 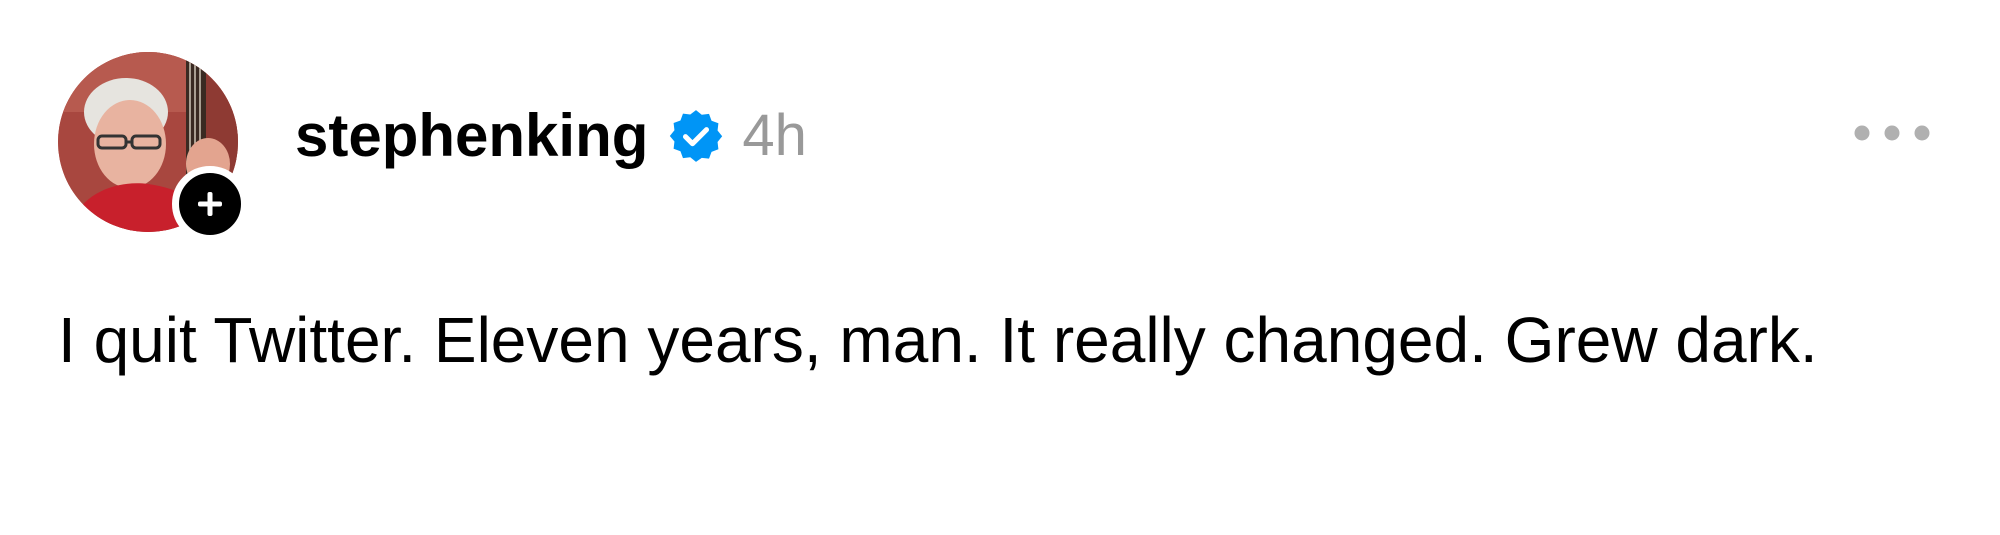 I want to click on post-header: stephenking 4h, so click(x=551, y=136).